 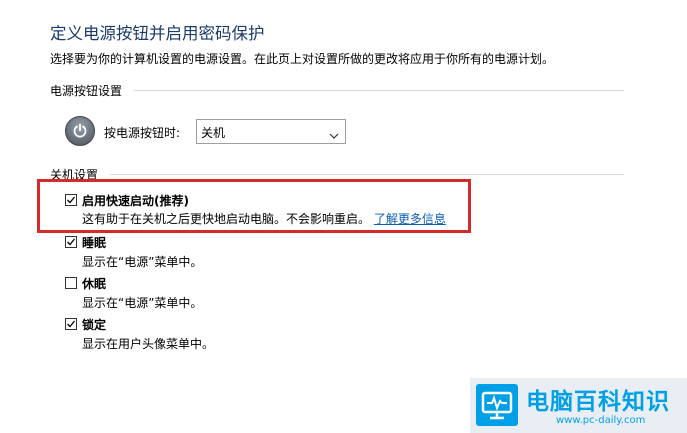 I want to click on page-title: 定义电源按钮并启用密码保护, so click(x=157, y=33).